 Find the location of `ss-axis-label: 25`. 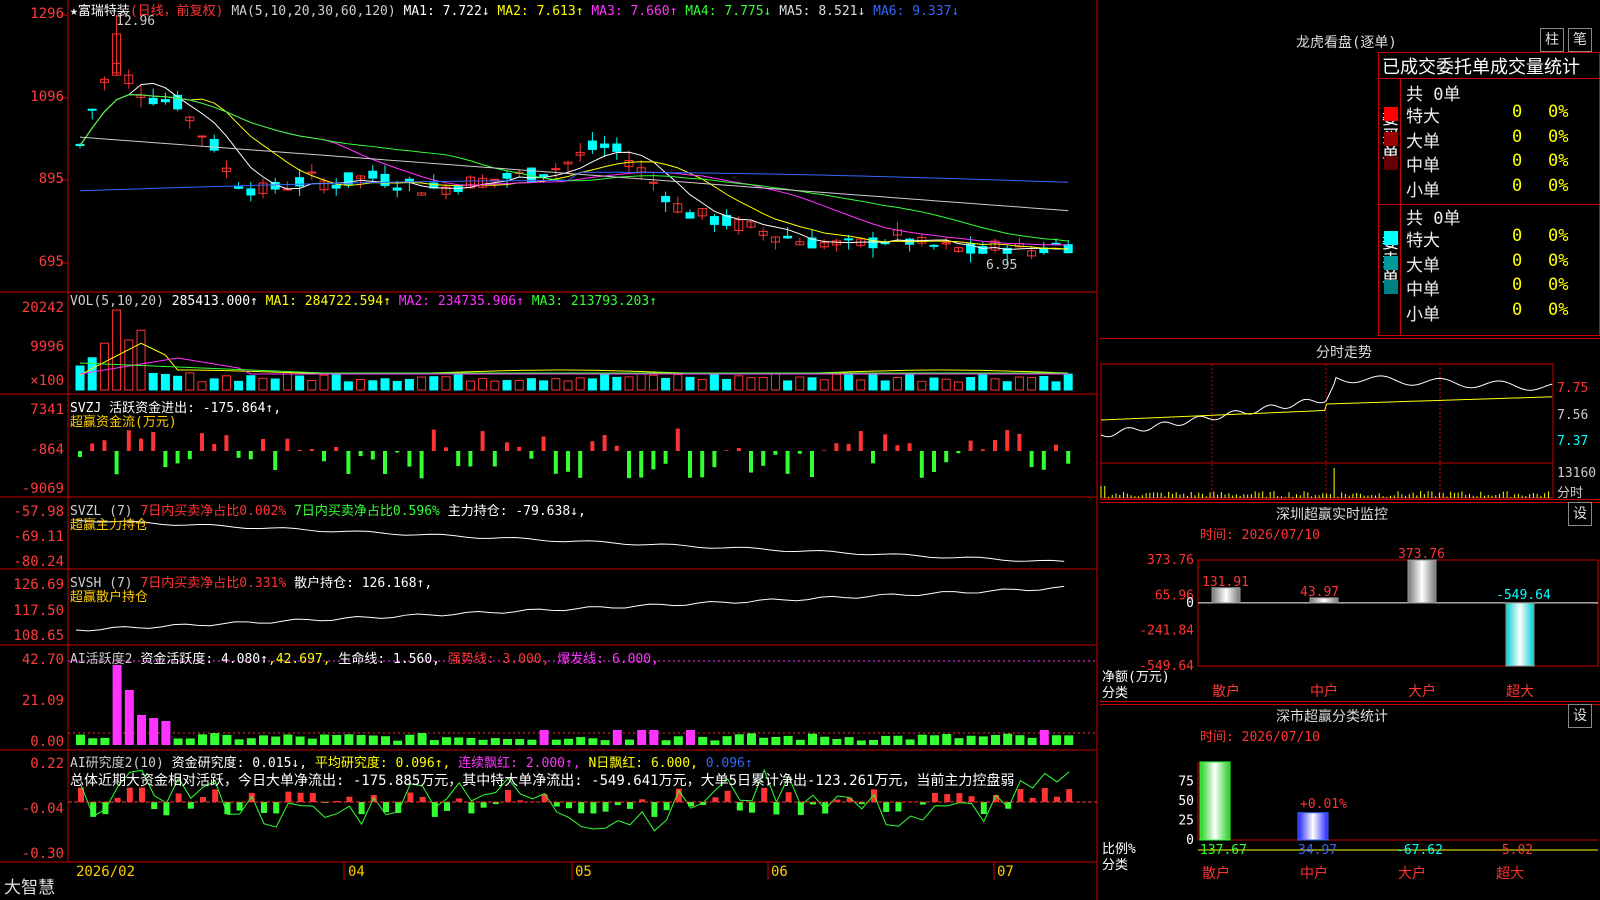

ss-axis-label: 25 is located at coordinates (1186, 821).